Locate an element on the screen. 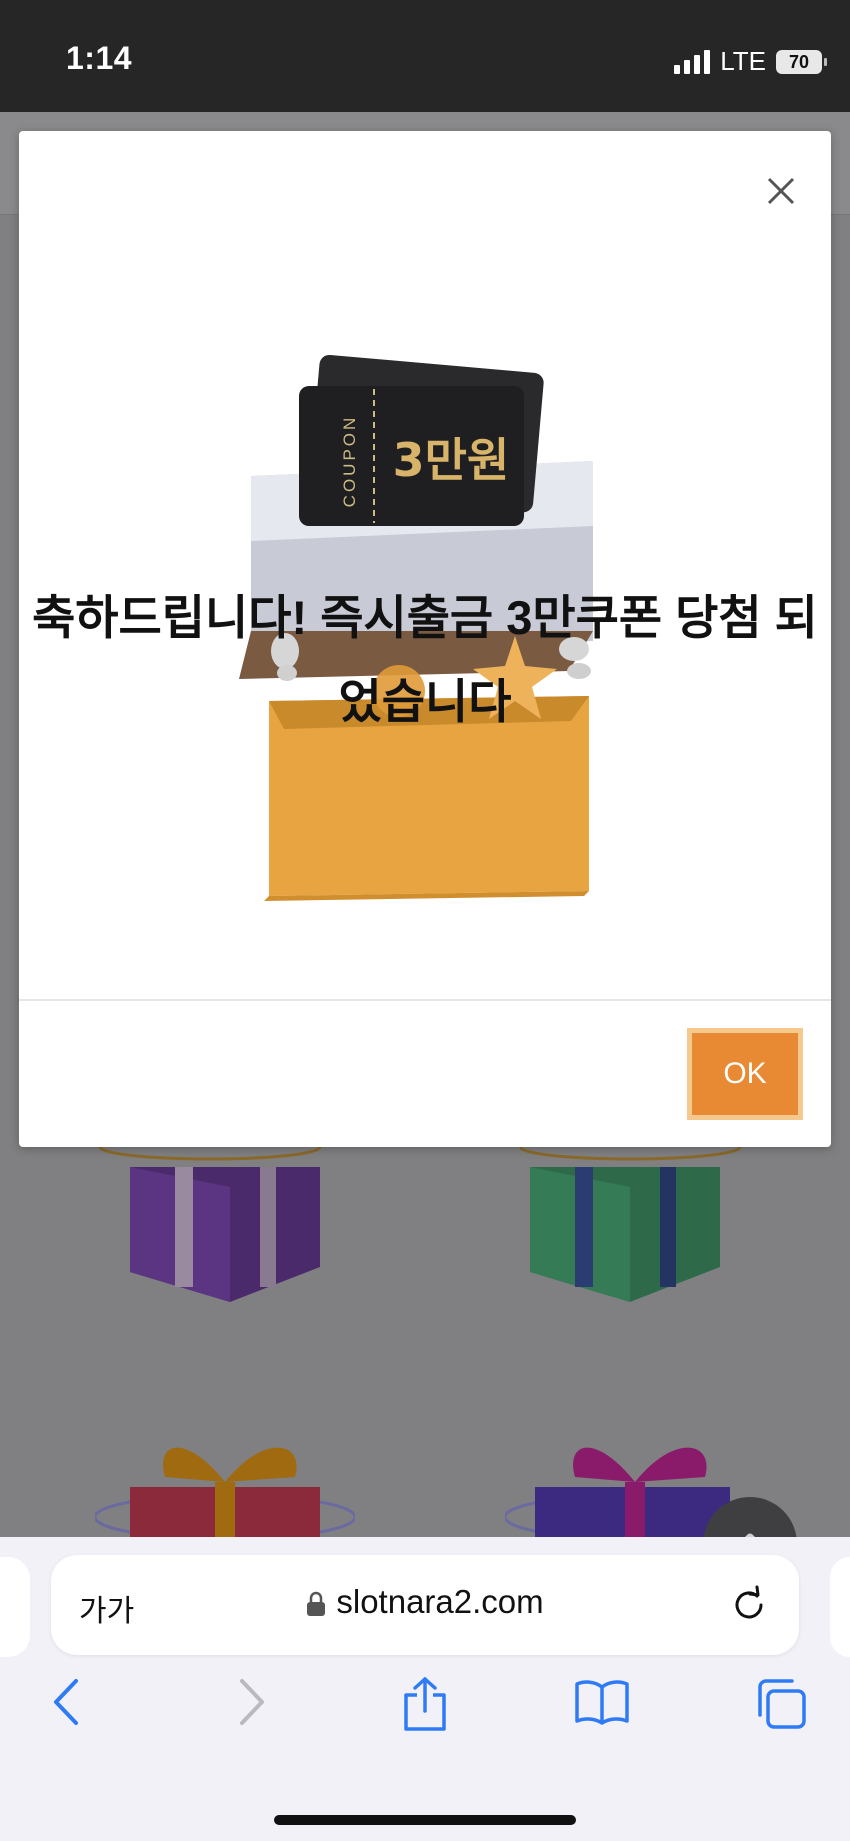 This screenshot has width=850, height=1841. browser-toolbar is located at coordinates (425, 1712).